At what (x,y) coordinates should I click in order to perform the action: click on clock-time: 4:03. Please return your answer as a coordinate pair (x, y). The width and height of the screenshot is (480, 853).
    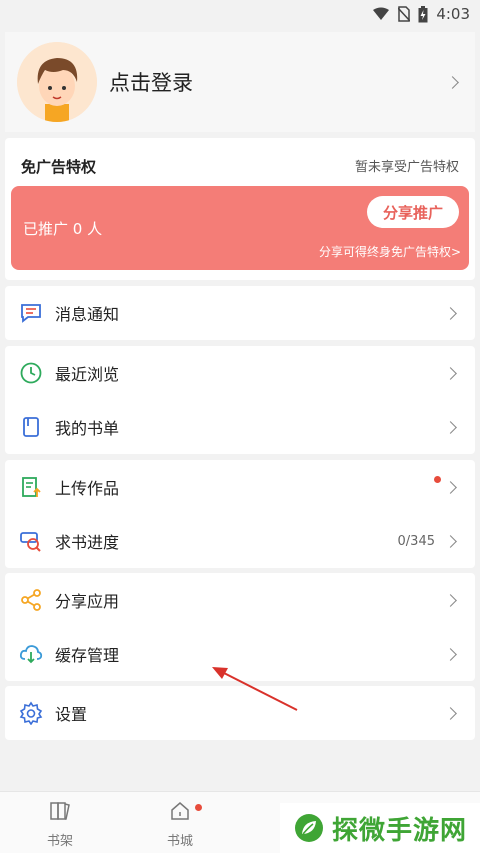
    Looking at the image, I should click on (453, 14).